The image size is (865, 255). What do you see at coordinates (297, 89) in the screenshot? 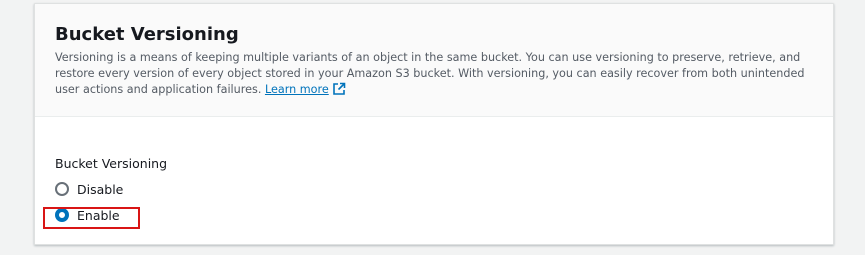
I see `learn-more-link: Learn more` at bounding box center [297, 89].